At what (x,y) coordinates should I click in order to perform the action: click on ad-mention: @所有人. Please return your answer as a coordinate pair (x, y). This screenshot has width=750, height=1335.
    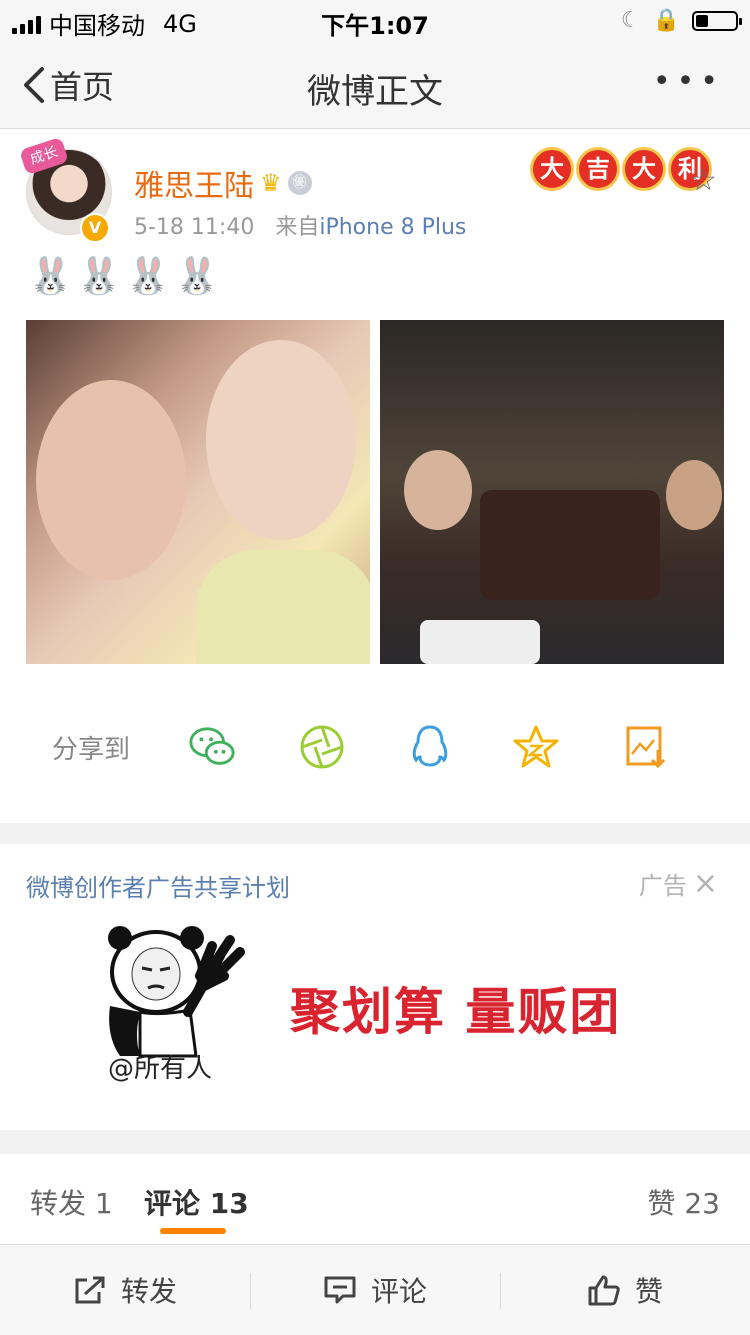
    Looking at the image, I should click on (160, 1069).